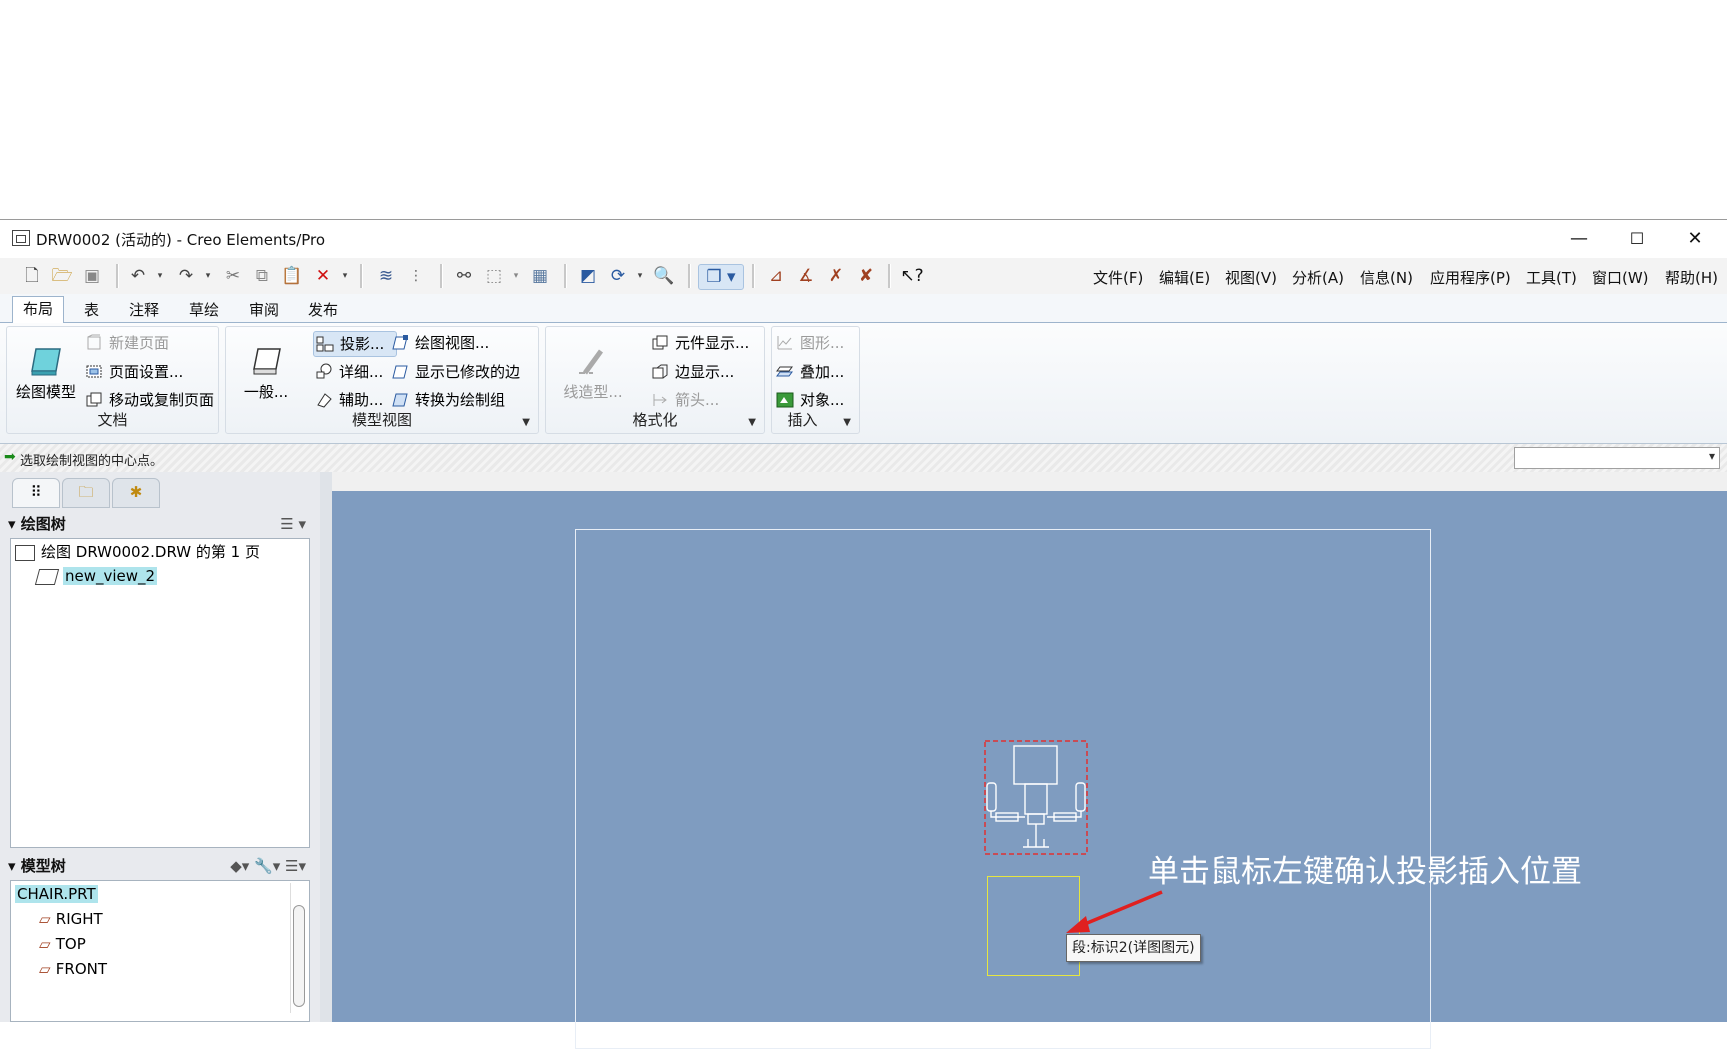 The image size is (1727, 1049). What do you see at coordinates (1617, 458) in the screenshot?
I see `selection-filter-dropdown` at bounding box center [1617, 458].